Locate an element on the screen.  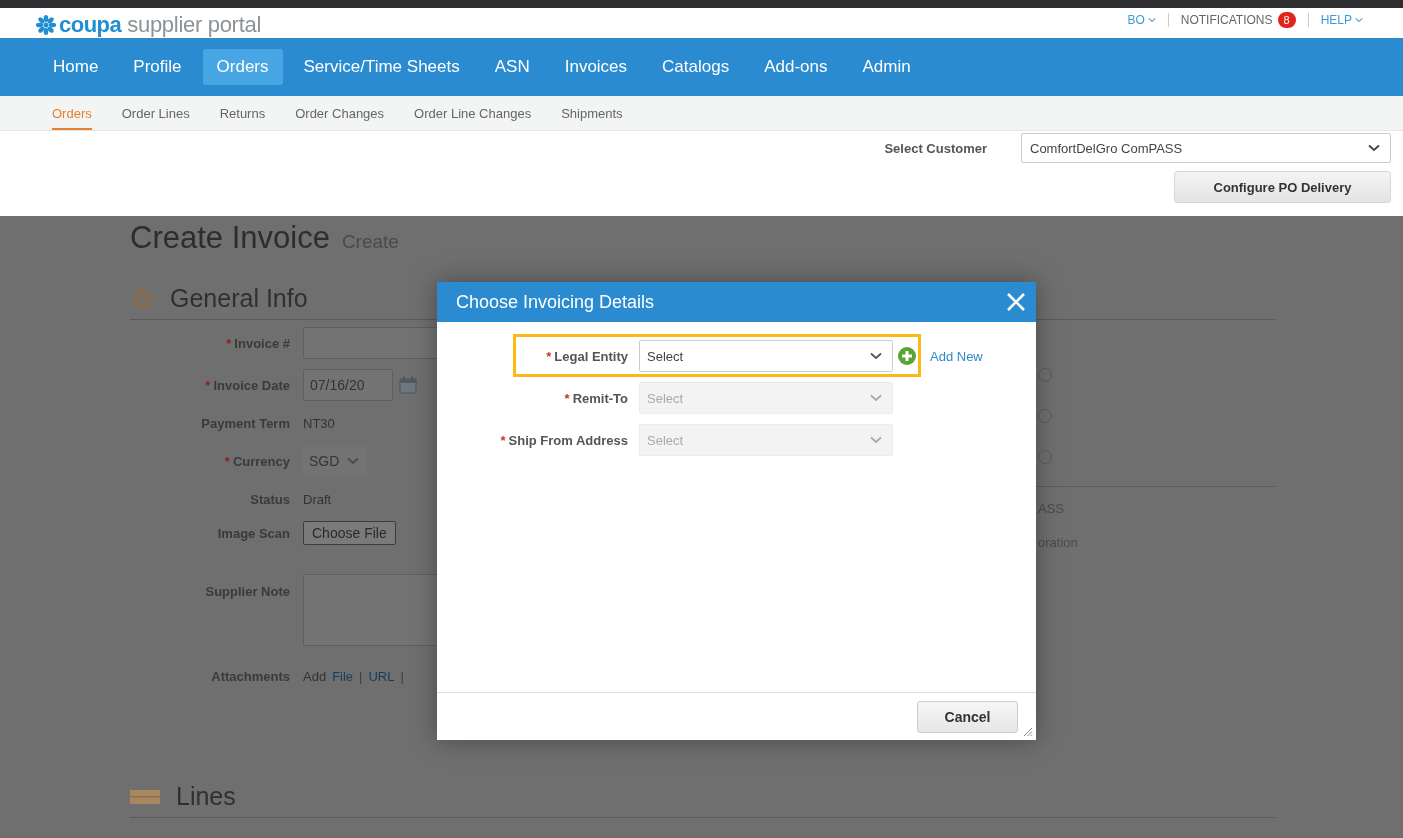
resize-grip-icon is located at coordinates (1028, 732).